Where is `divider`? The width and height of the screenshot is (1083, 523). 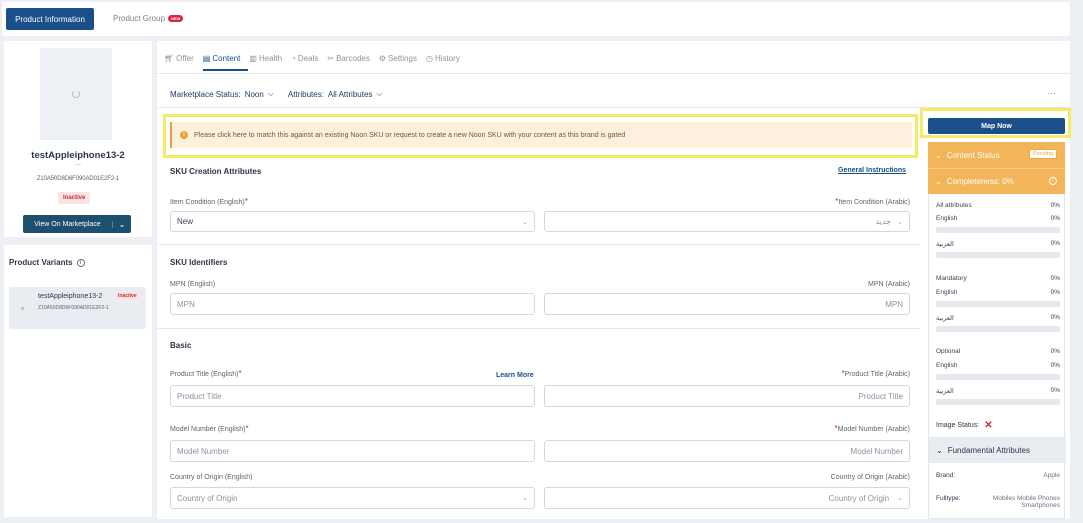 divider is located at coordinates (613, 73).